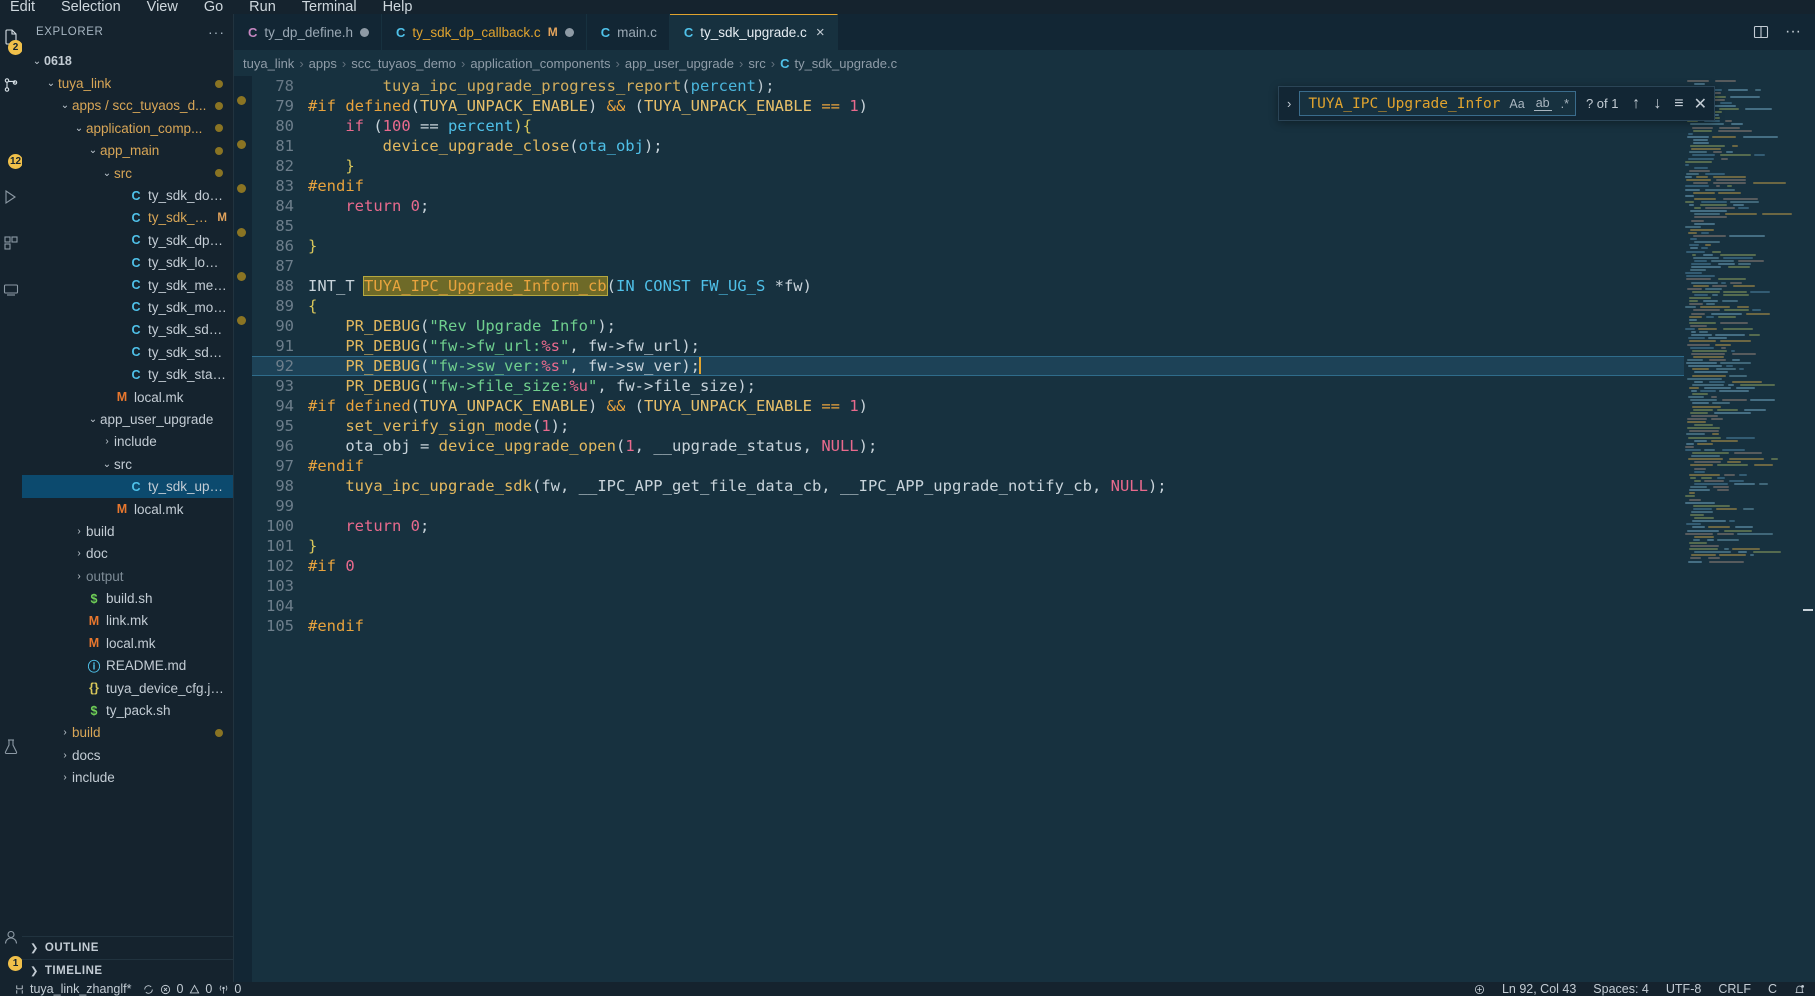  Describe the element at coordinates (127, 621) in the screenshot. I see `tree-item: Mlink.mk` at that location.